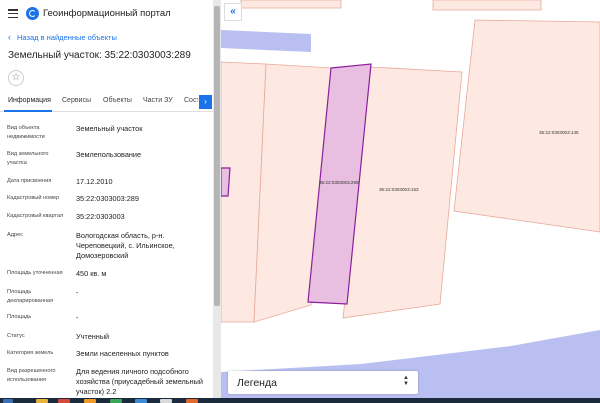  What do you see at coordinates (9, 37) in the screenshot?
I see `chevron-left-icon: ‹` at bounding box center [9, 37].